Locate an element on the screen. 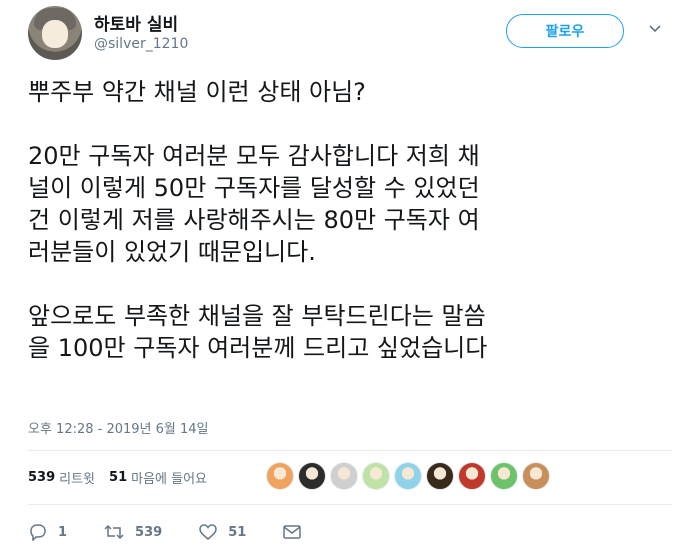 The width and height of the screenshot is (700, 556). user-handle: @silver_1210 is located at coordinates (141, 44).